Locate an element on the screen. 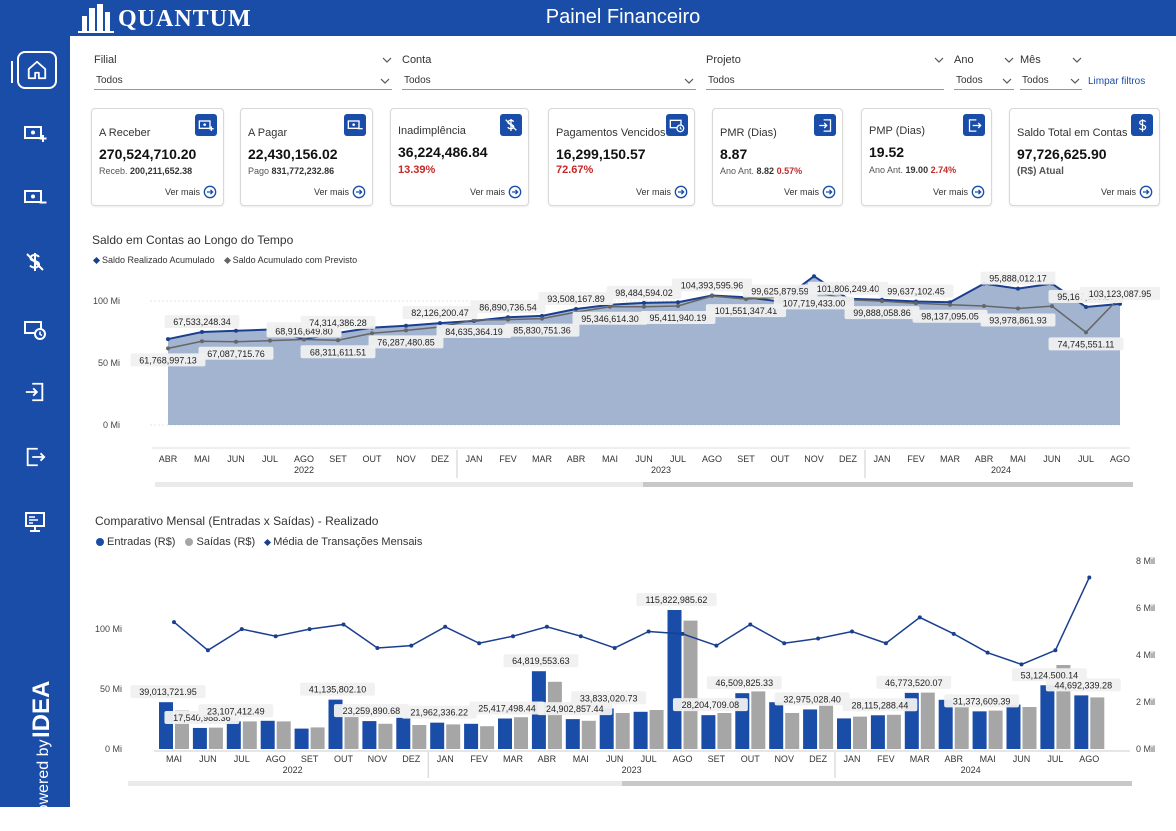 This screenshot has height=831, width=1176. card-percentage: 13.39% is located at coordinates (417, 170).